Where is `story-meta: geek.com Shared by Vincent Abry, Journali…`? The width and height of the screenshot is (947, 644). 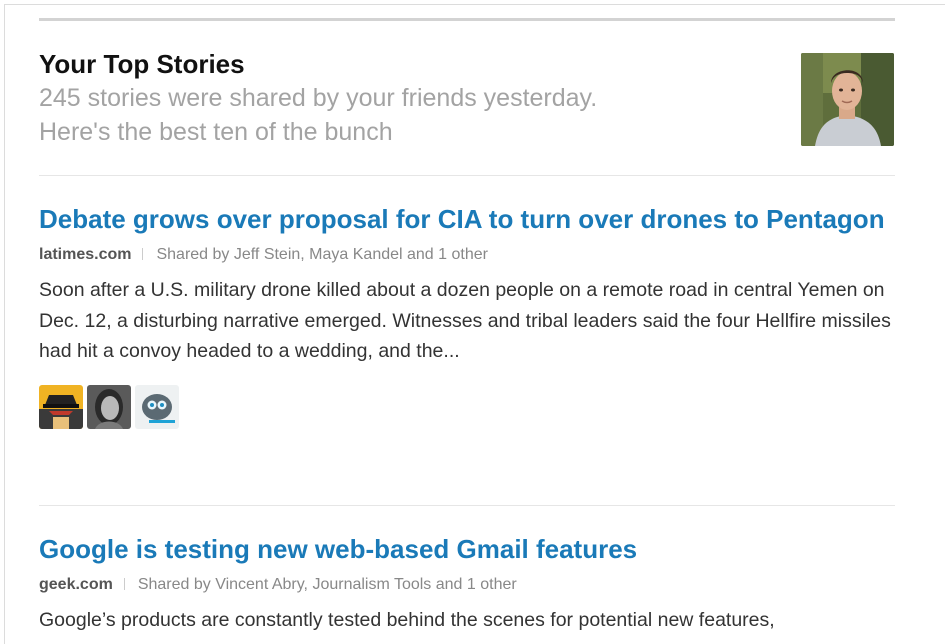 story-meta: geek.com Shared by Vincent Abry, Journali… is located at coordinates (469, 585).